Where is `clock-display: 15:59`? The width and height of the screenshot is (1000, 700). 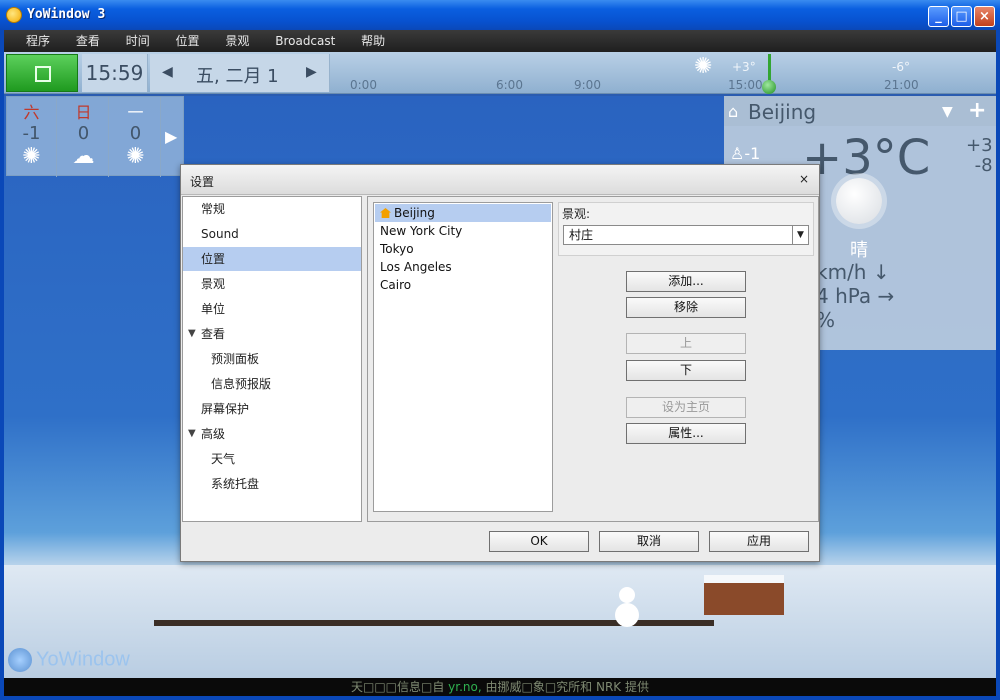
clock-display: 15:59 is located at coordinates (115, 73).